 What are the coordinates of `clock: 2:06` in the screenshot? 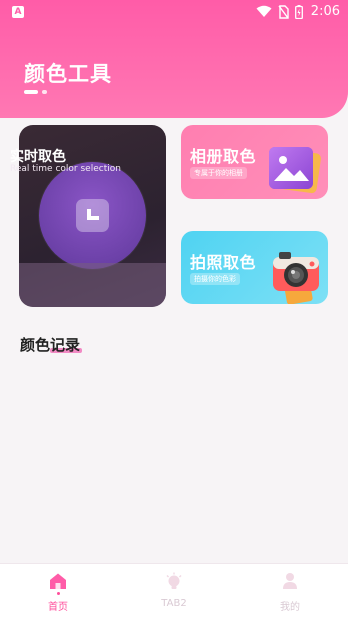 It's located at (325, 11).